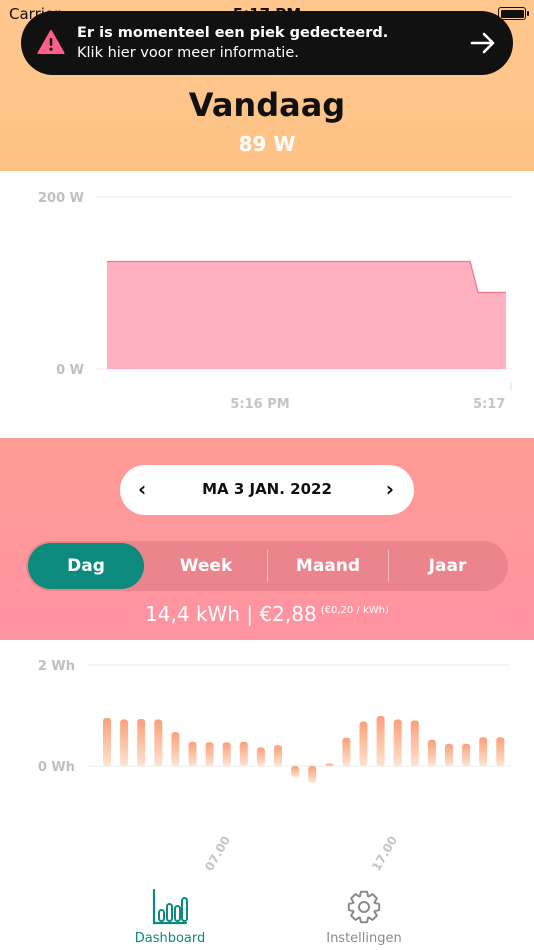 This screenshot has height=950, width=534. What do you see at coordinates (354, 610) in the screenshot?
I see `energy-rate: (€0,20 / kWh)` at bounding box center [354, 610].